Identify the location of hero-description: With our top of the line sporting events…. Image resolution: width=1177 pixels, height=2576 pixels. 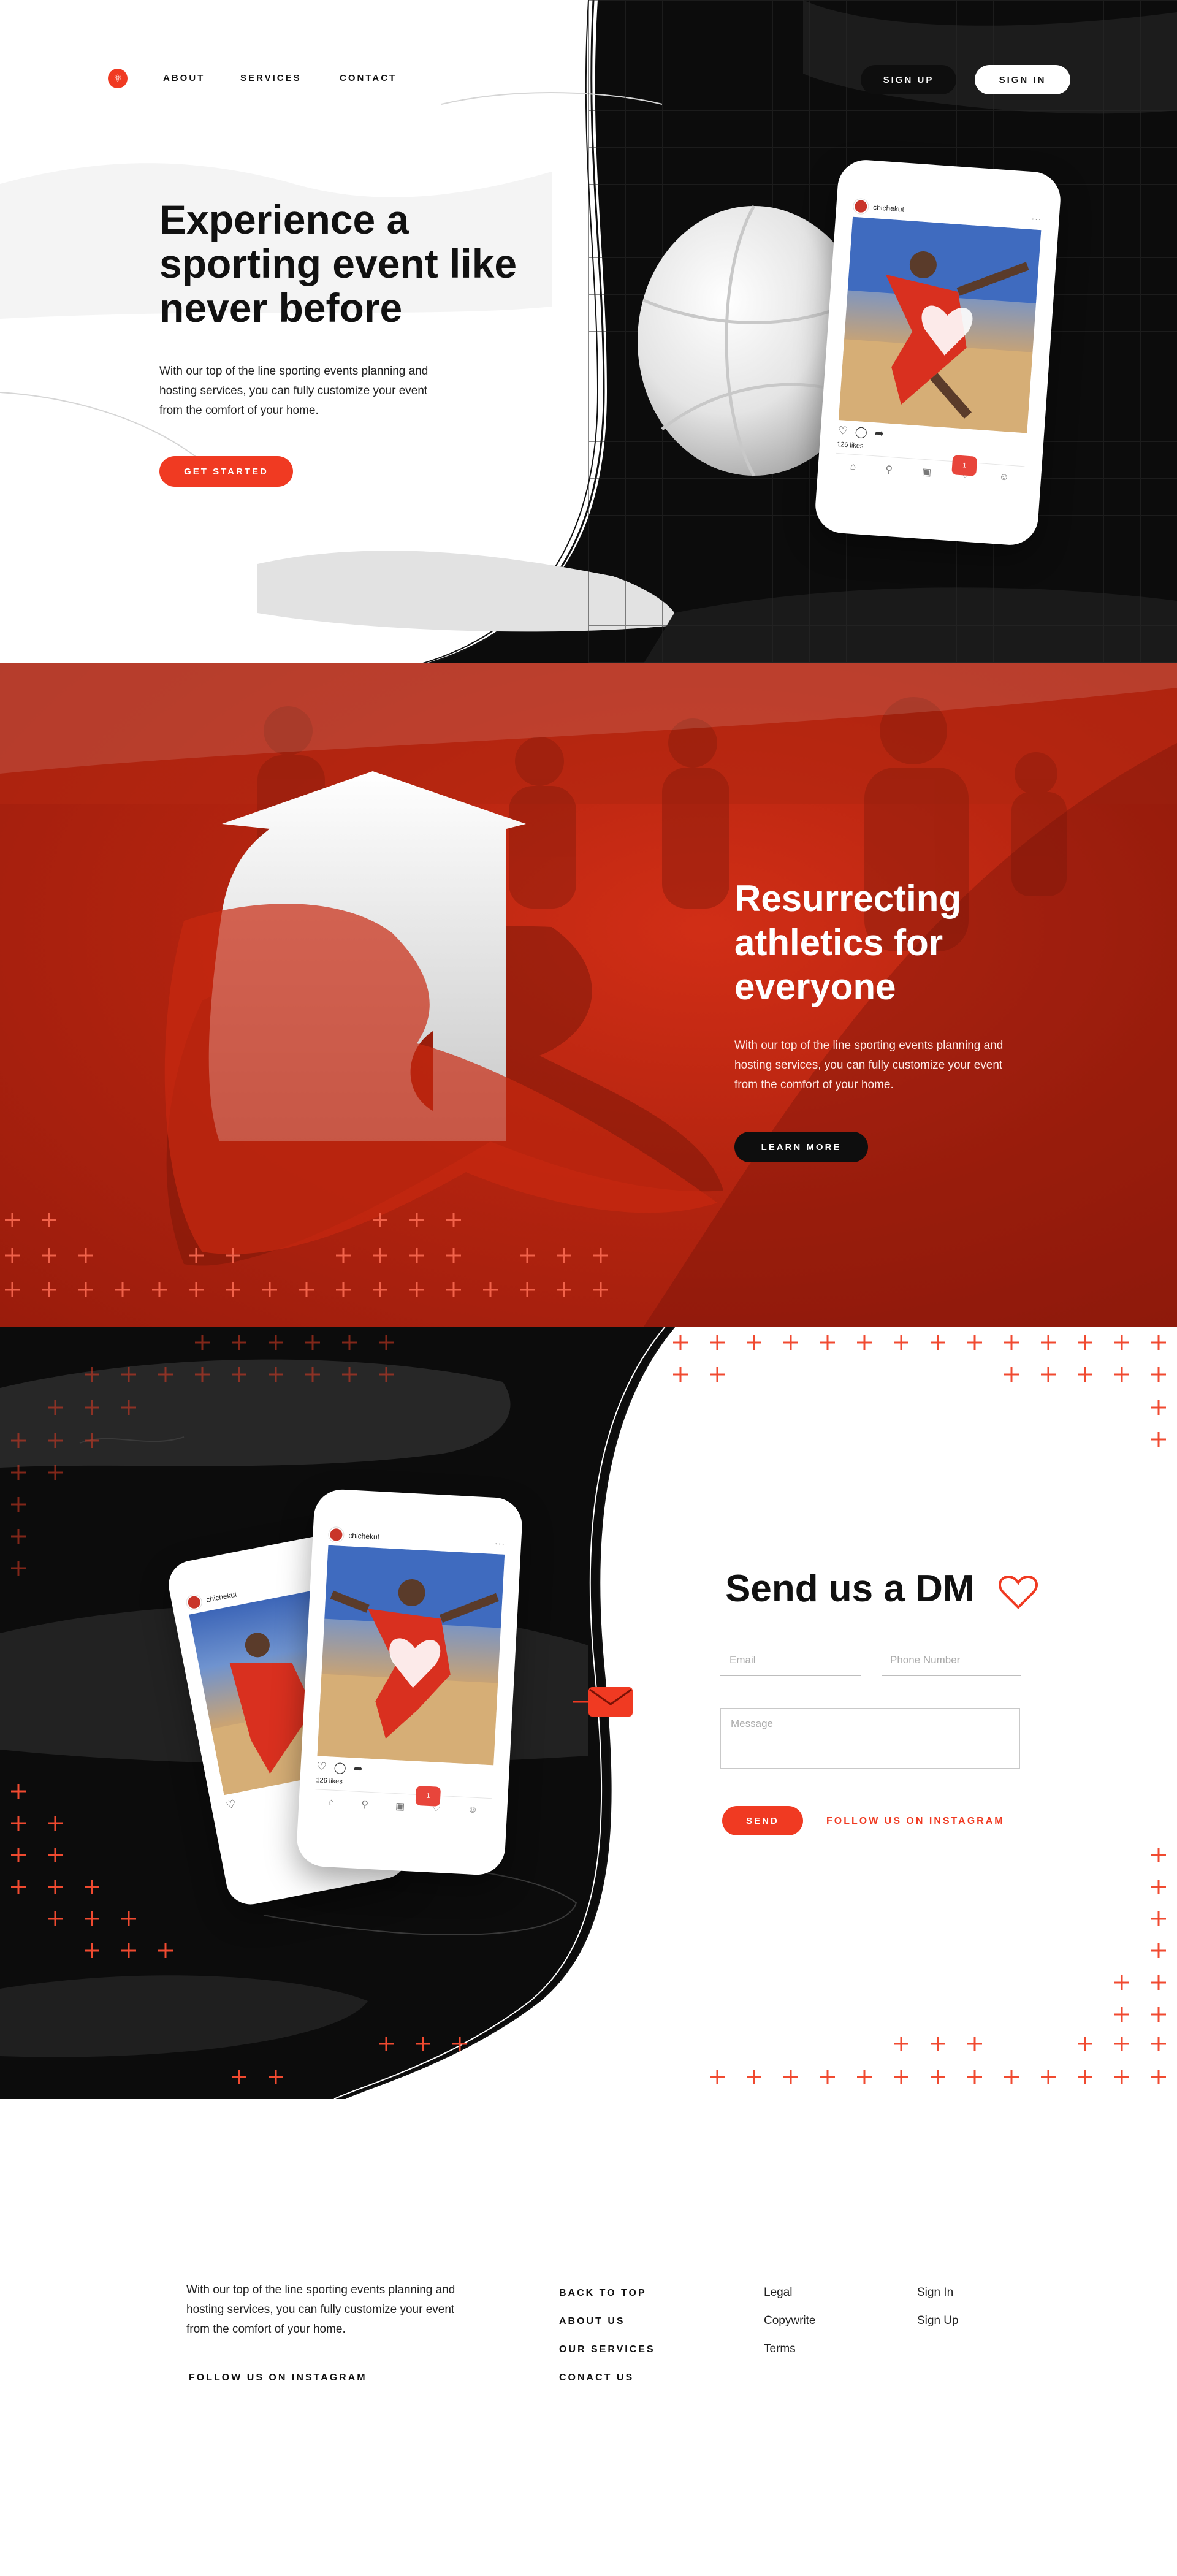
(294, 391).